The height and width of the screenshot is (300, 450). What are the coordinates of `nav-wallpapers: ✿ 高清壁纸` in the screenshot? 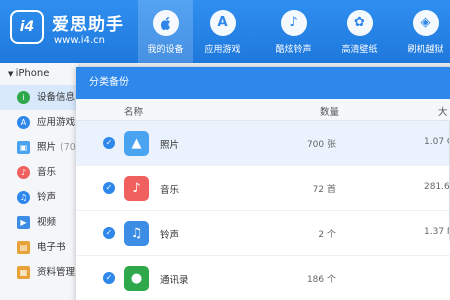 It's located at (359, 31).